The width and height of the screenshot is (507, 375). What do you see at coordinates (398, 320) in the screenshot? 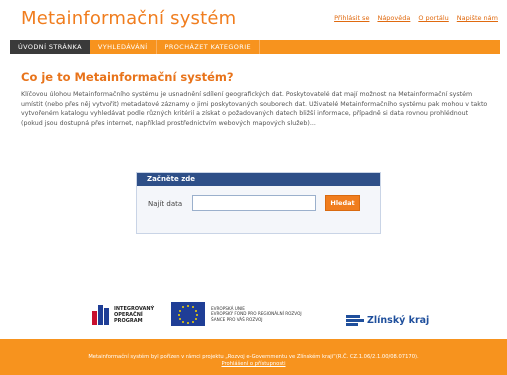
I see `zlin-region-label: Zlínský kraj` at bounding box center [398, 320].